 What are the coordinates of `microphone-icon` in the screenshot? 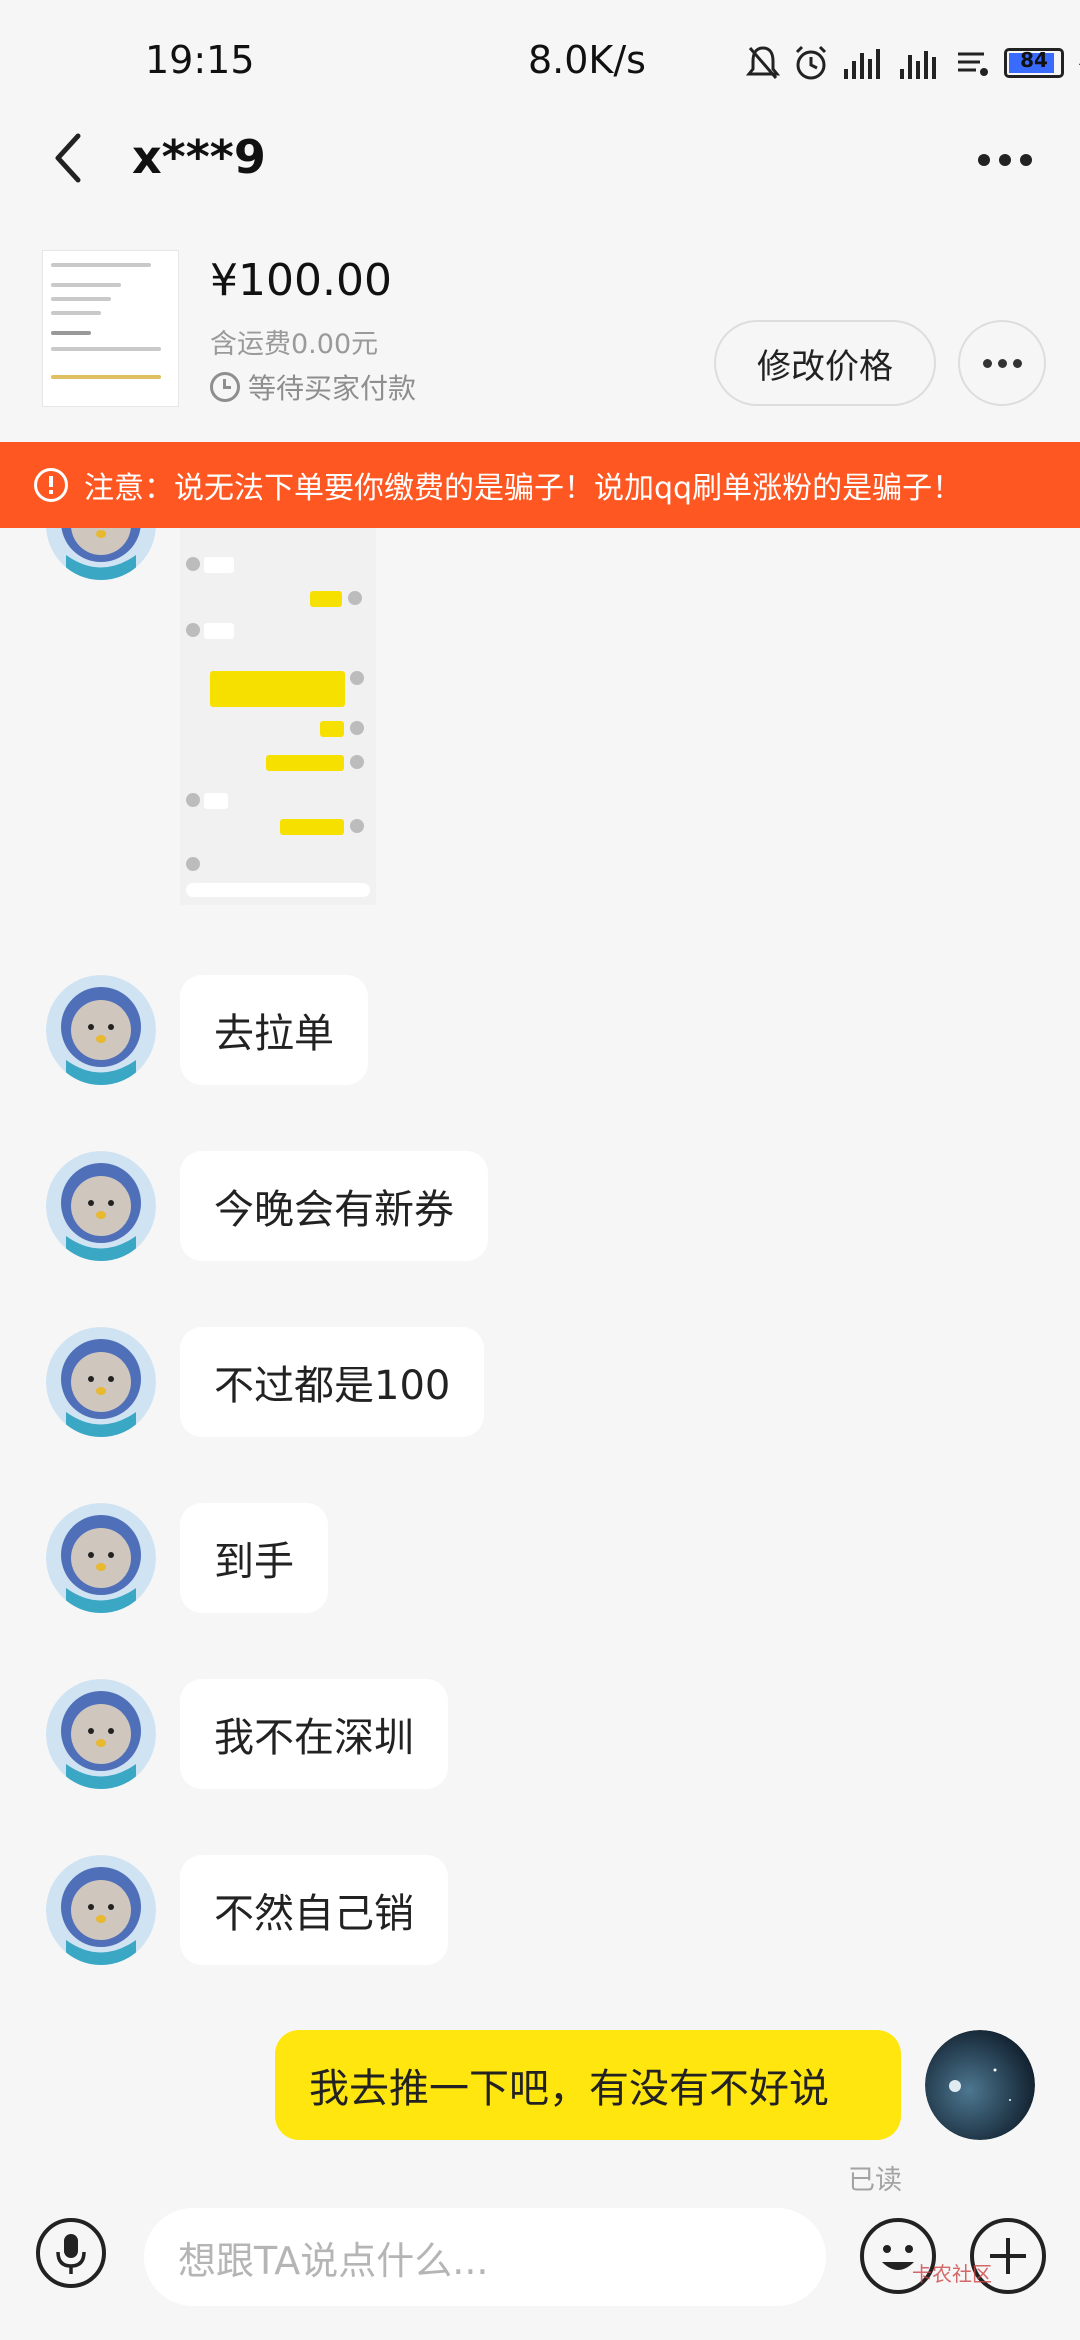 It's located at (71, 2254).